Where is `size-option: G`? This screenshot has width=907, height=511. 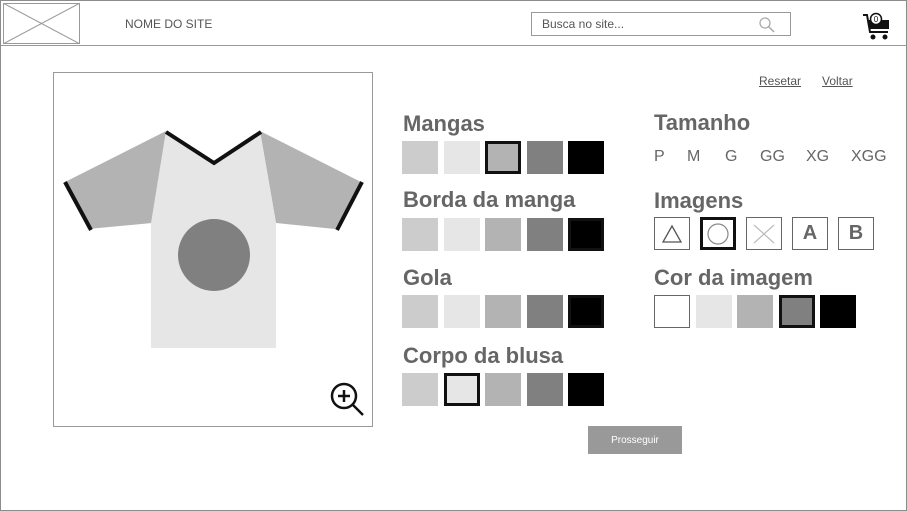 size-option: G is located at coordinates (731, 157).